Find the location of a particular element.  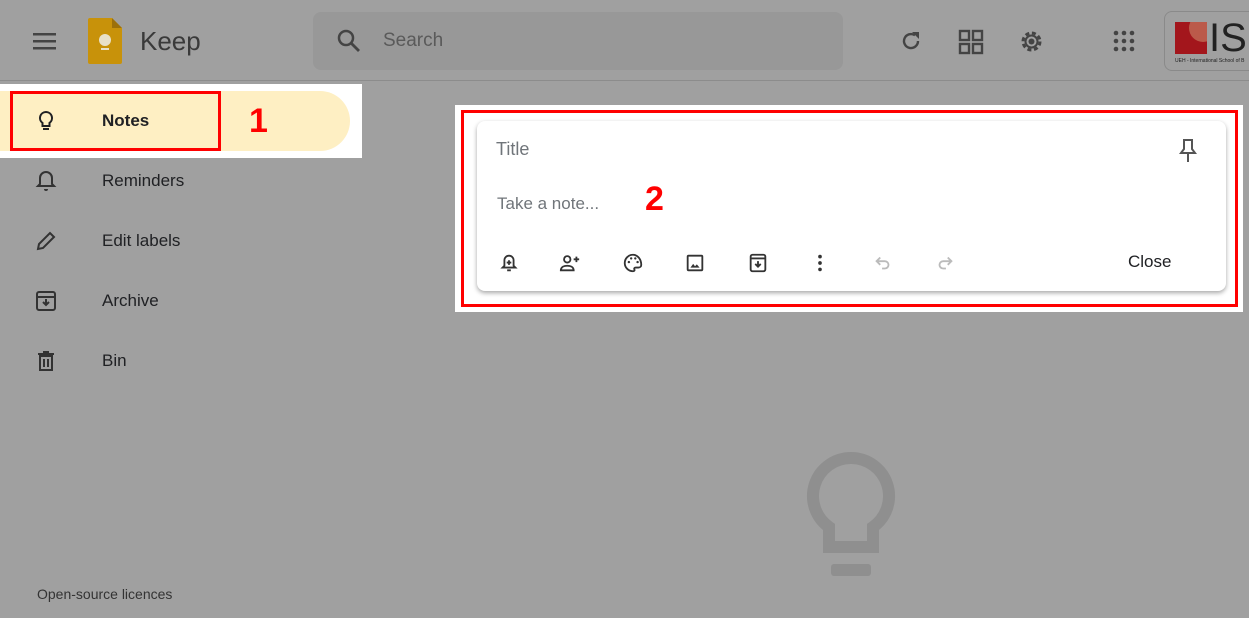

remind-me-icon is located at coordinates (509, 263).